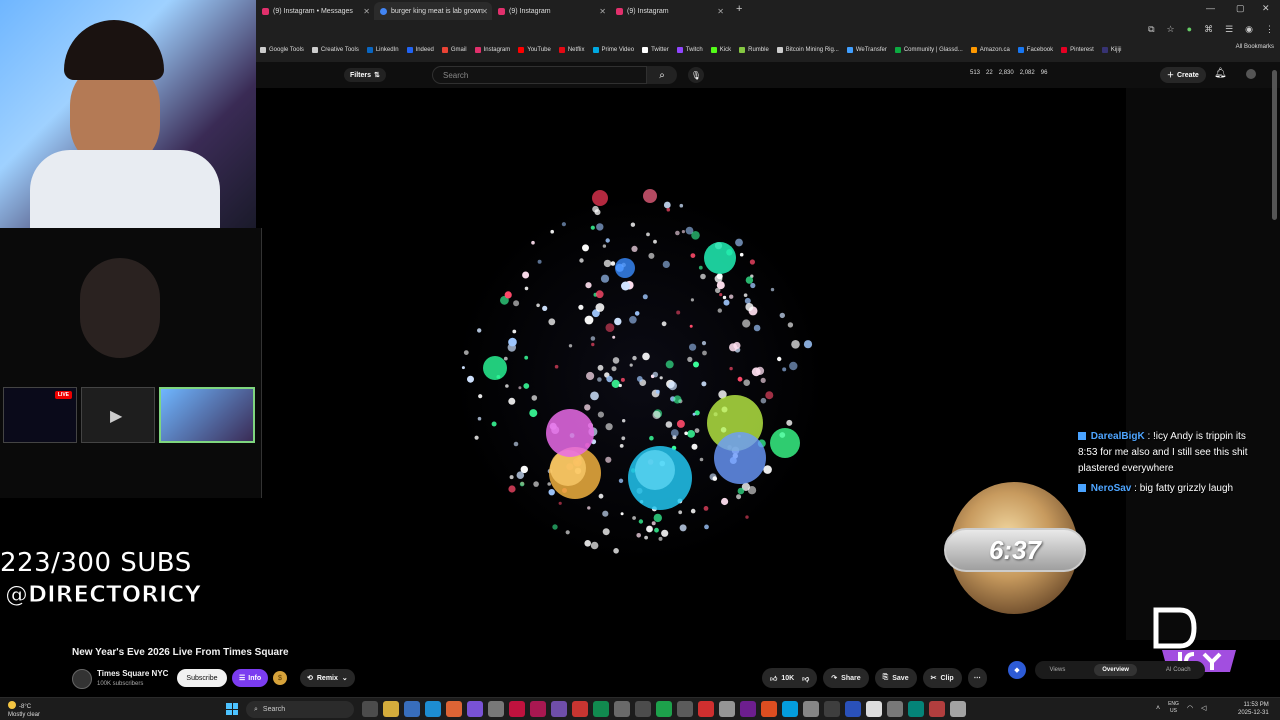  Describe the element at coordinates (689, 50) in the screenshot. I see `bookmark-item: Twitch` at that location.